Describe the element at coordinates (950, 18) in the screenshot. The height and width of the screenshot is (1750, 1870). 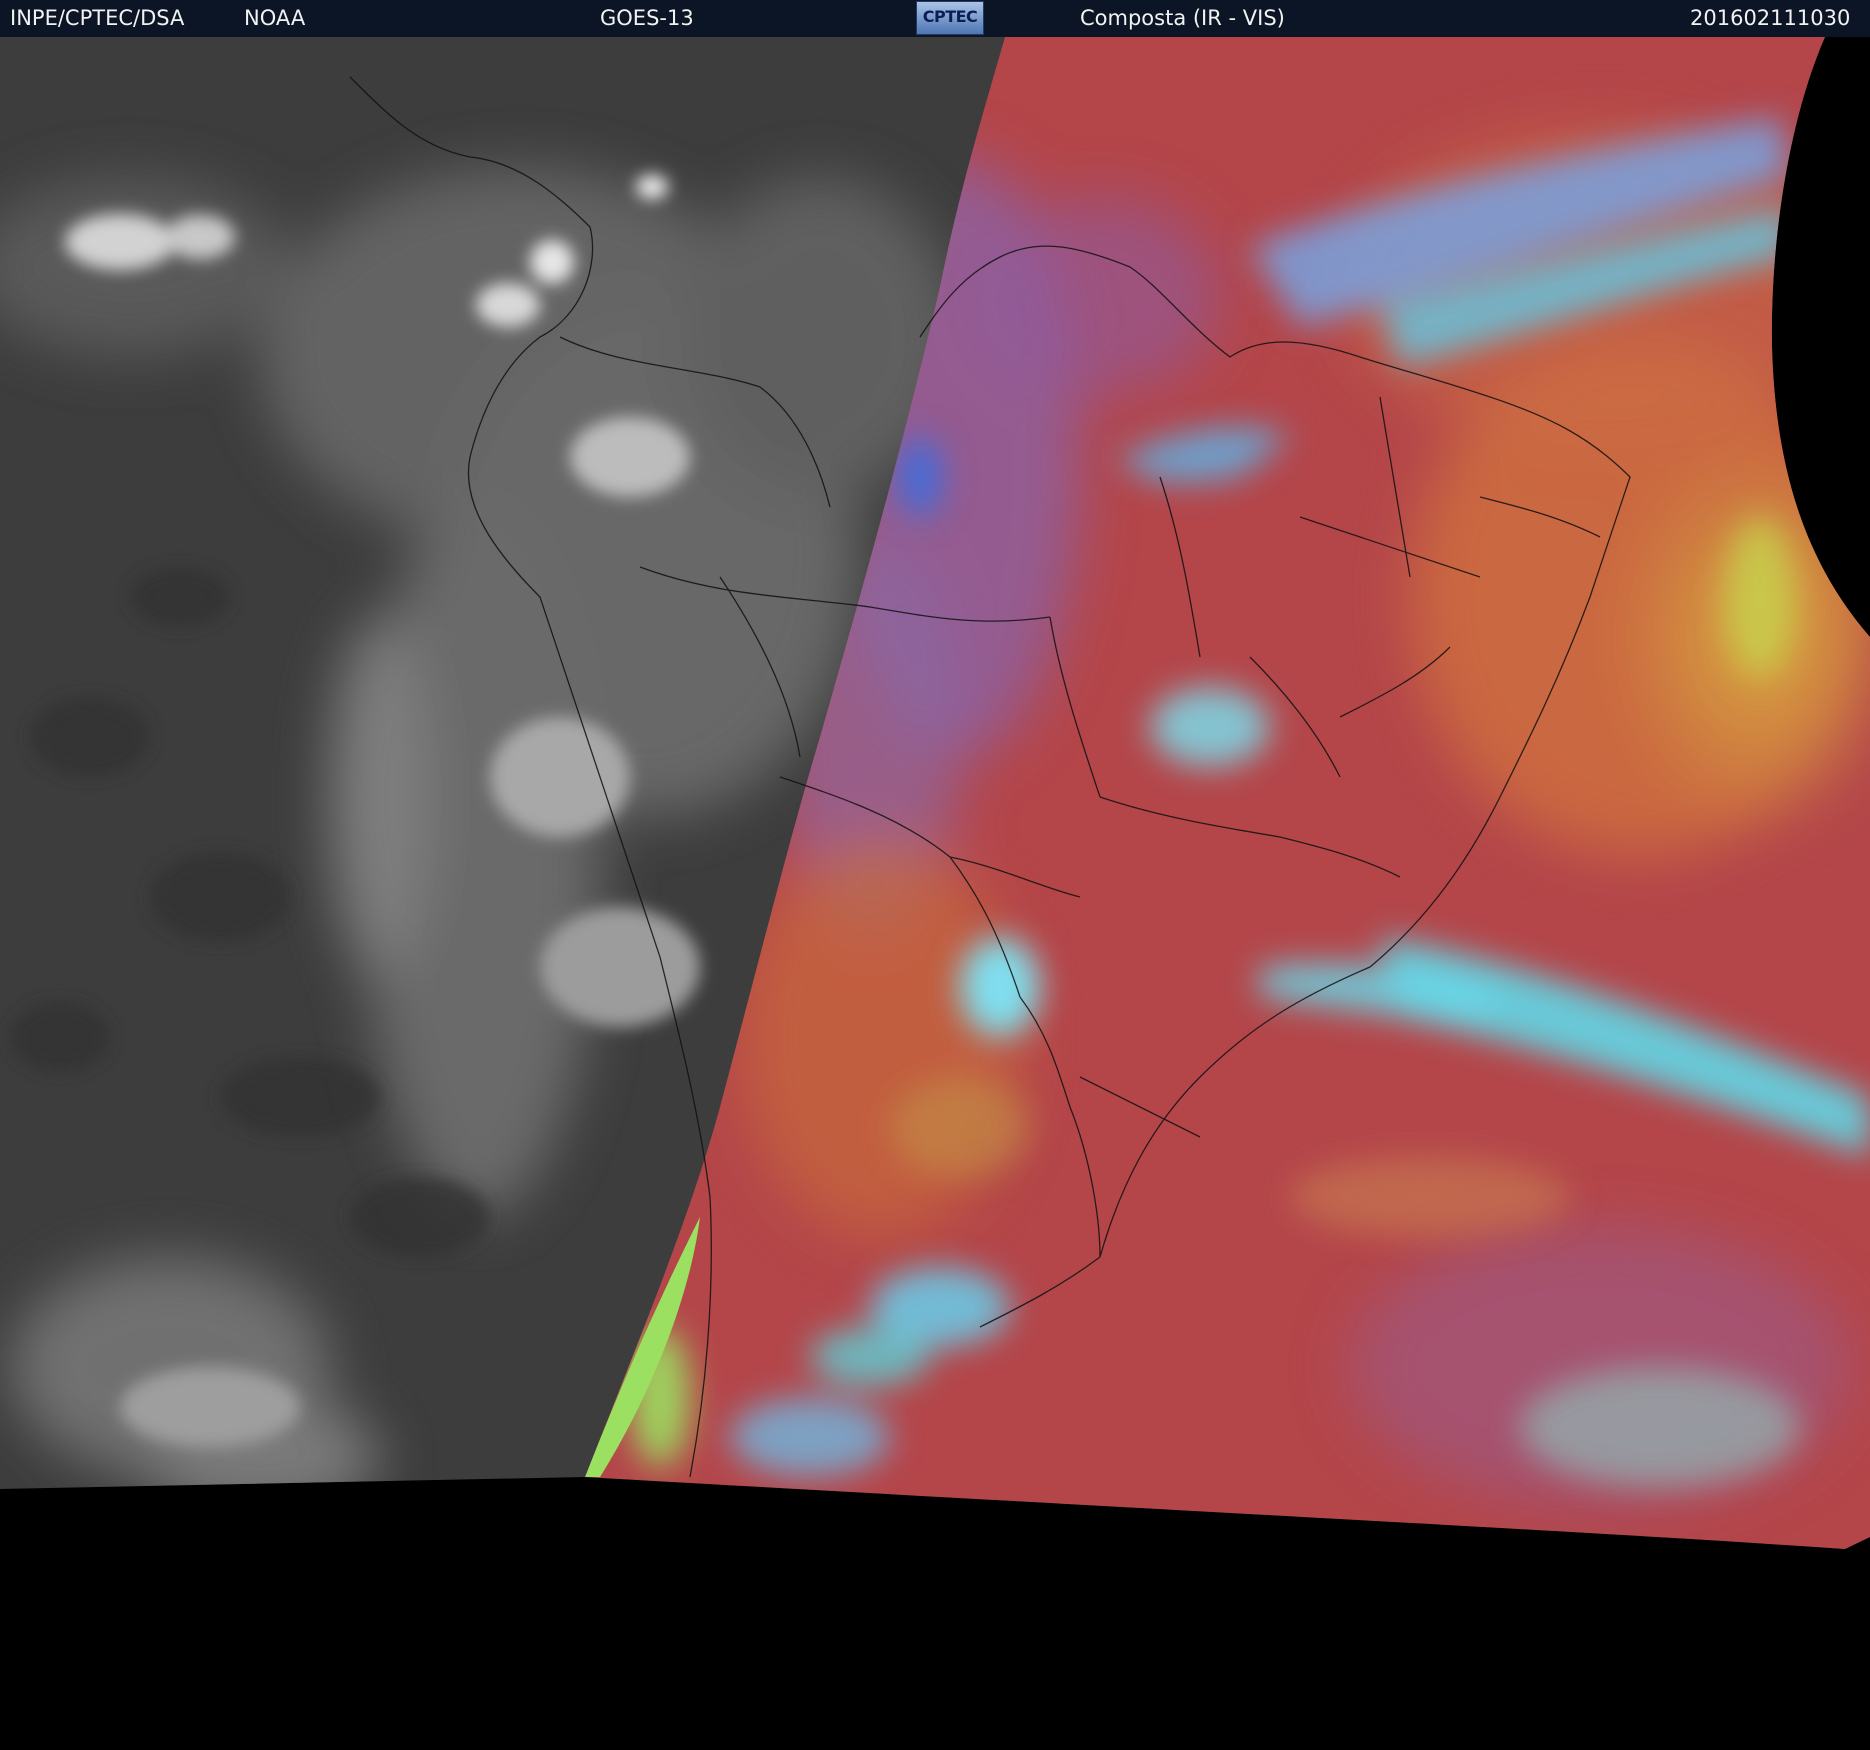
I see `cptec-logo: CPTEC` at that location.